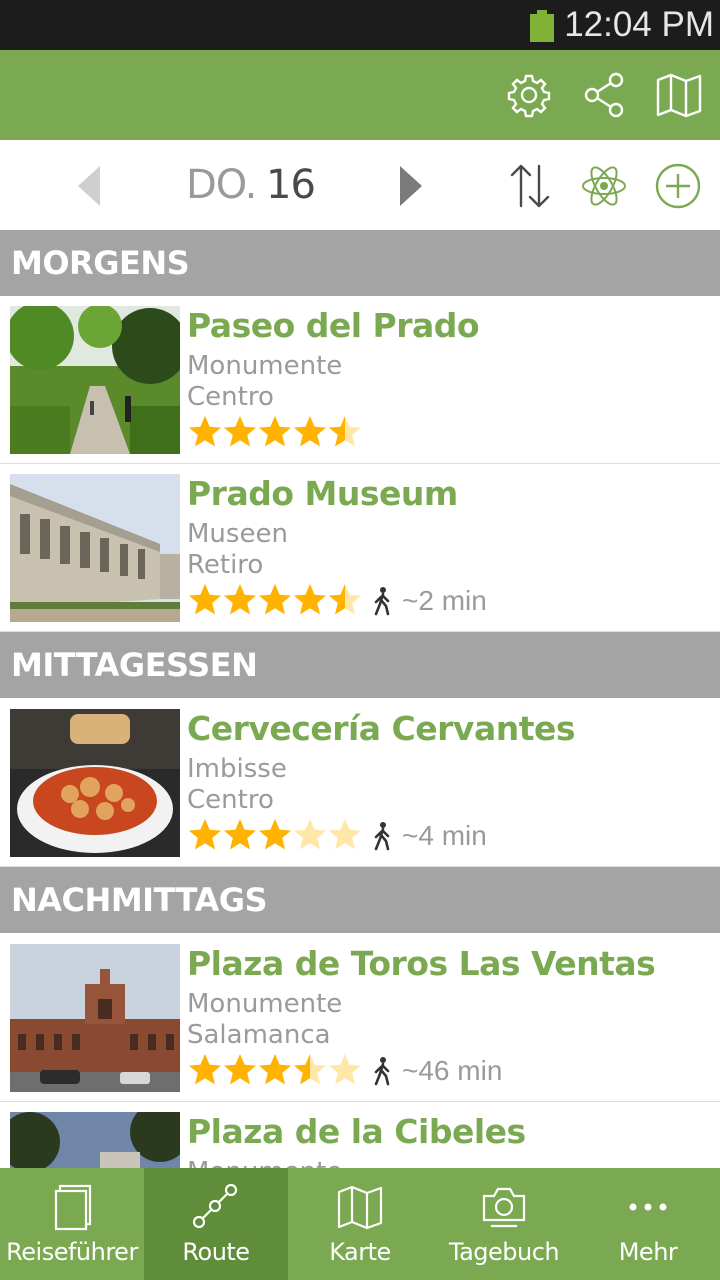  I want to click on tab-tagebuch: Tagebuch, so click(504, 1224).